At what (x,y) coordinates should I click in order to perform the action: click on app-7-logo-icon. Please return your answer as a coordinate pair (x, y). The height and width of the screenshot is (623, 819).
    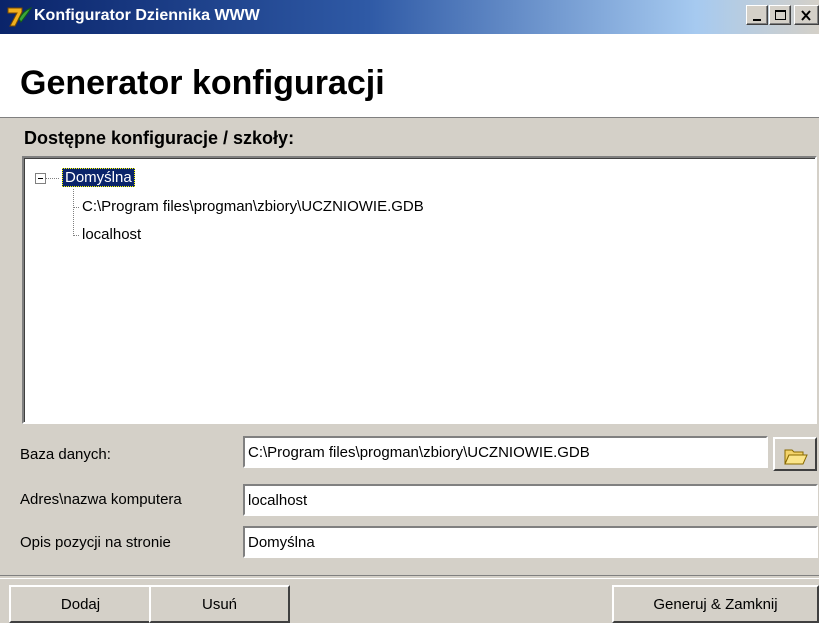
    Looking at the image, I should click on (19, 17).